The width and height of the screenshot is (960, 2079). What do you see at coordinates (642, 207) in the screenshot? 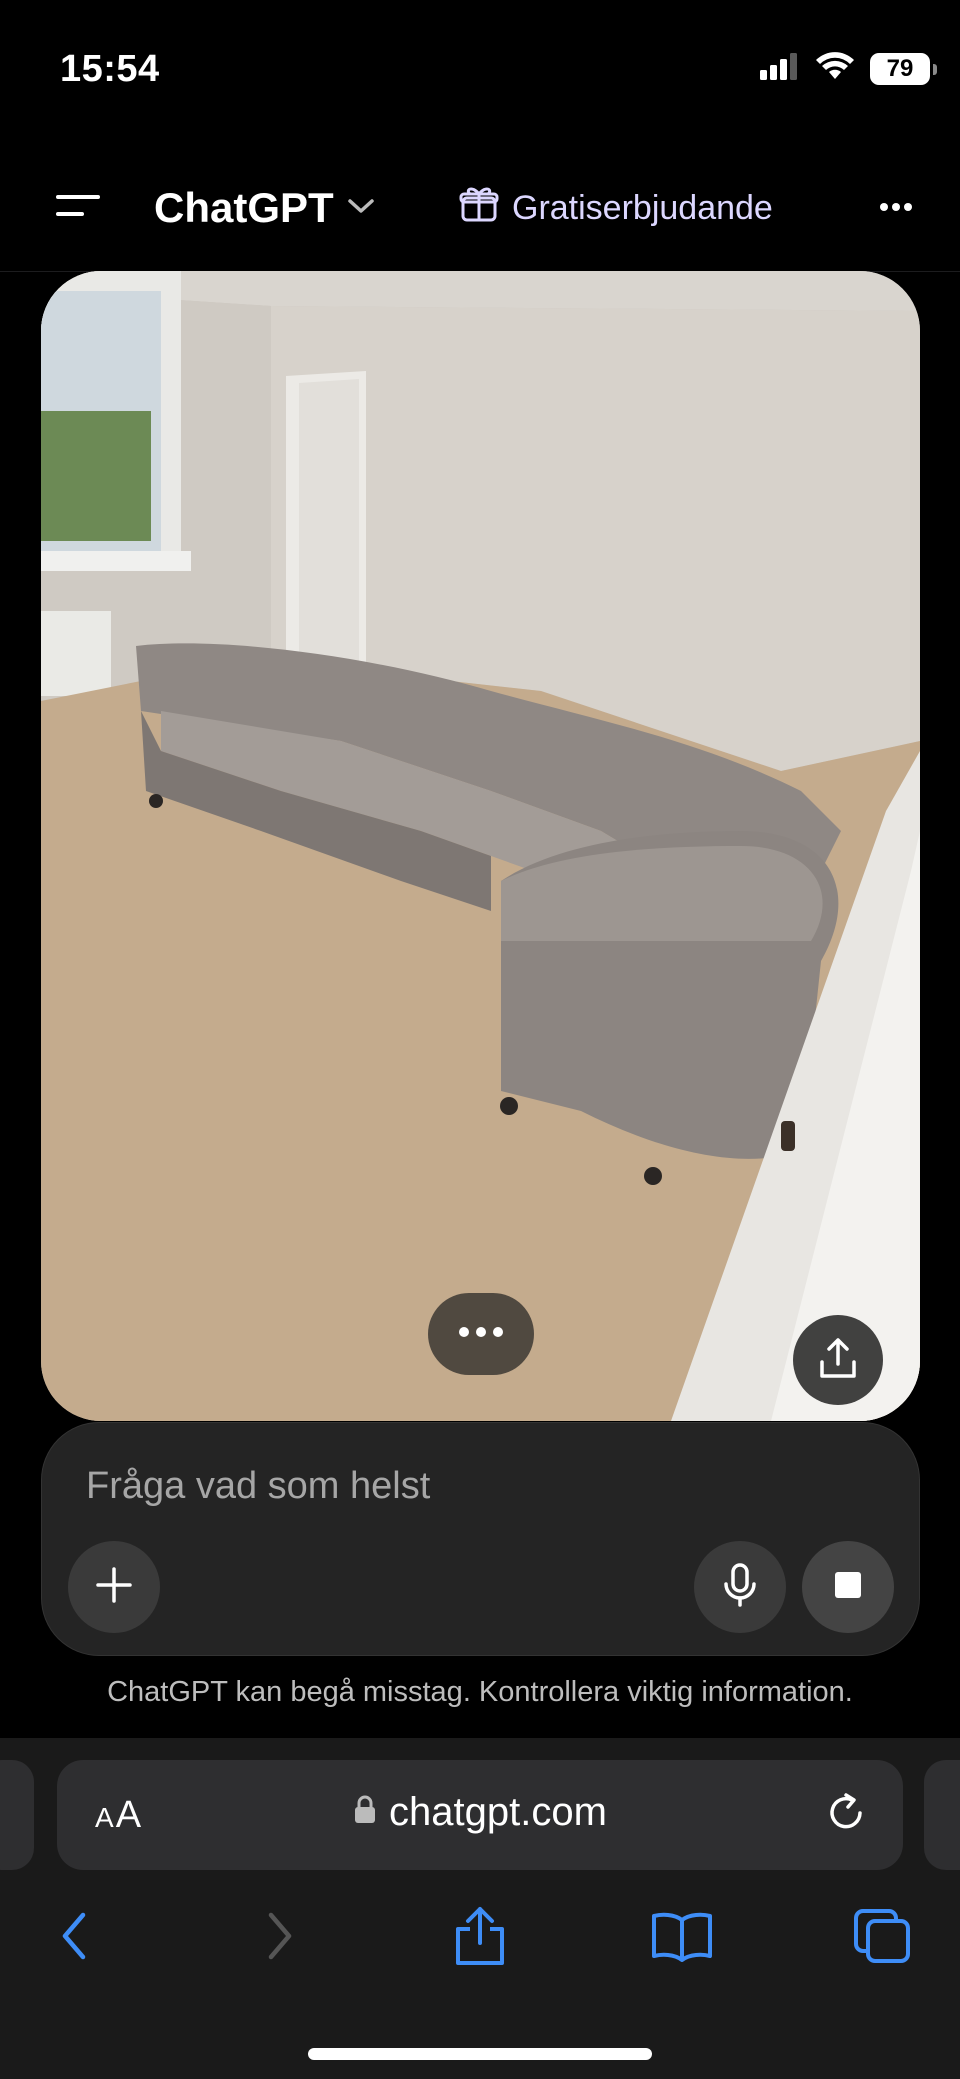
I see `promo-label: Gratiserbjudande` at bounding box center [642, 207].